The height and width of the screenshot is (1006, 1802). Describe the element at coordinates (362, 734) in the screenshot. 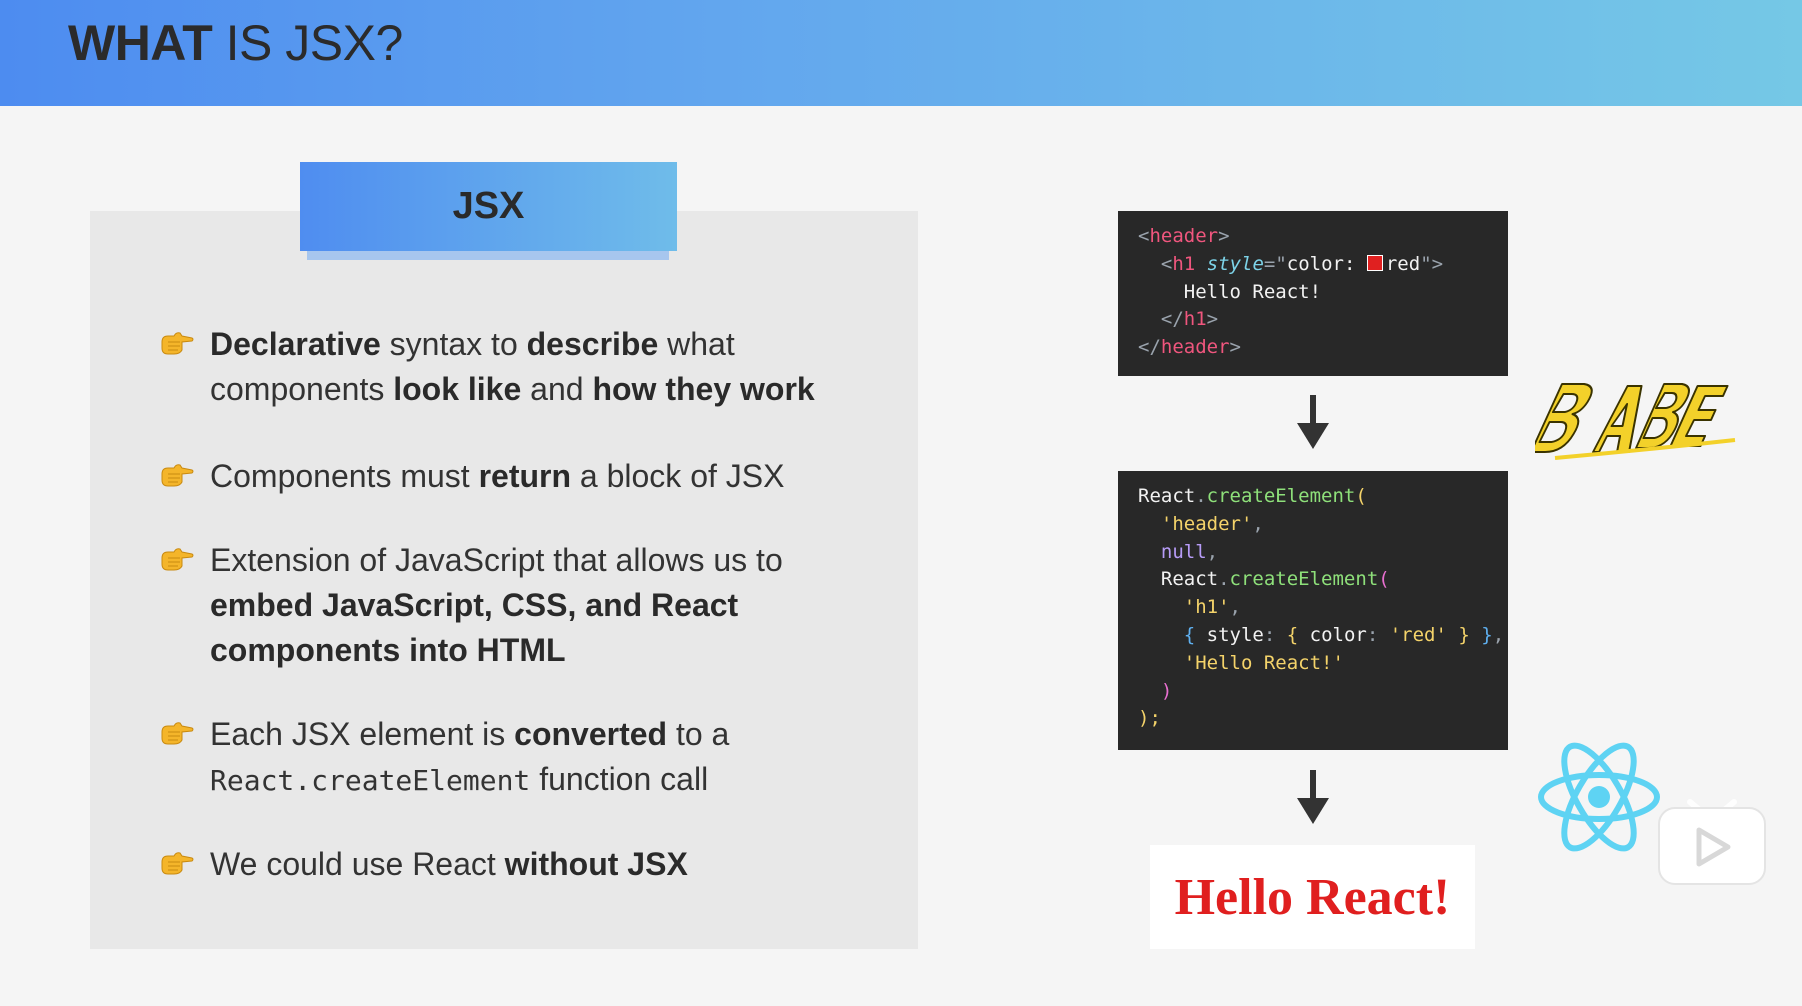

I see `bullet-text-part: Each JSX element is` at that location.